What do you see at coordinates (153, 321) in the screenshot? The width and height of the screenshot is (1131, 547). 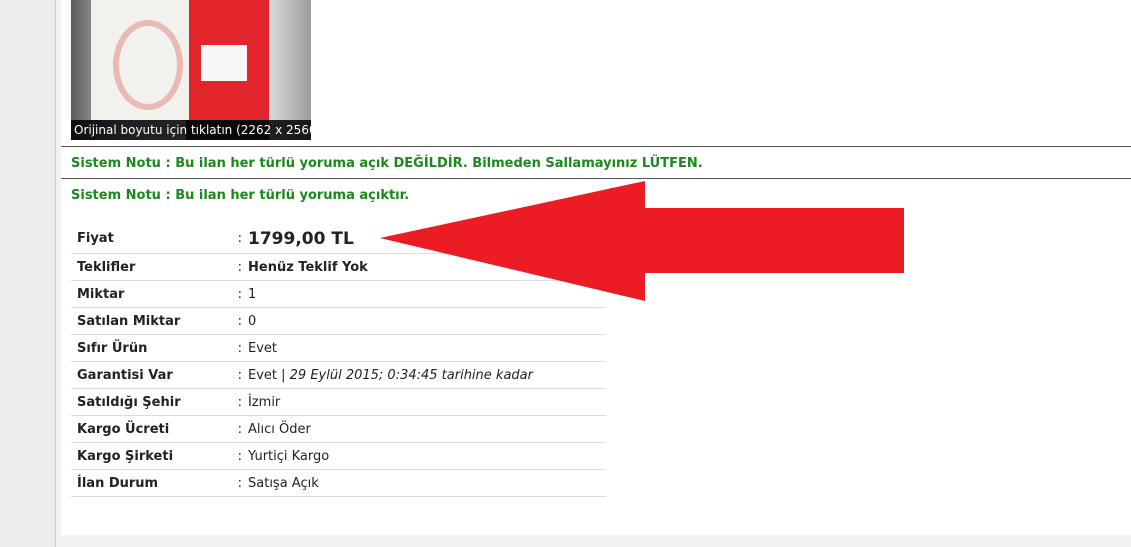 I see `row-key-sold-quantity: Satılan Miktar` at bounding box center [153, 321].